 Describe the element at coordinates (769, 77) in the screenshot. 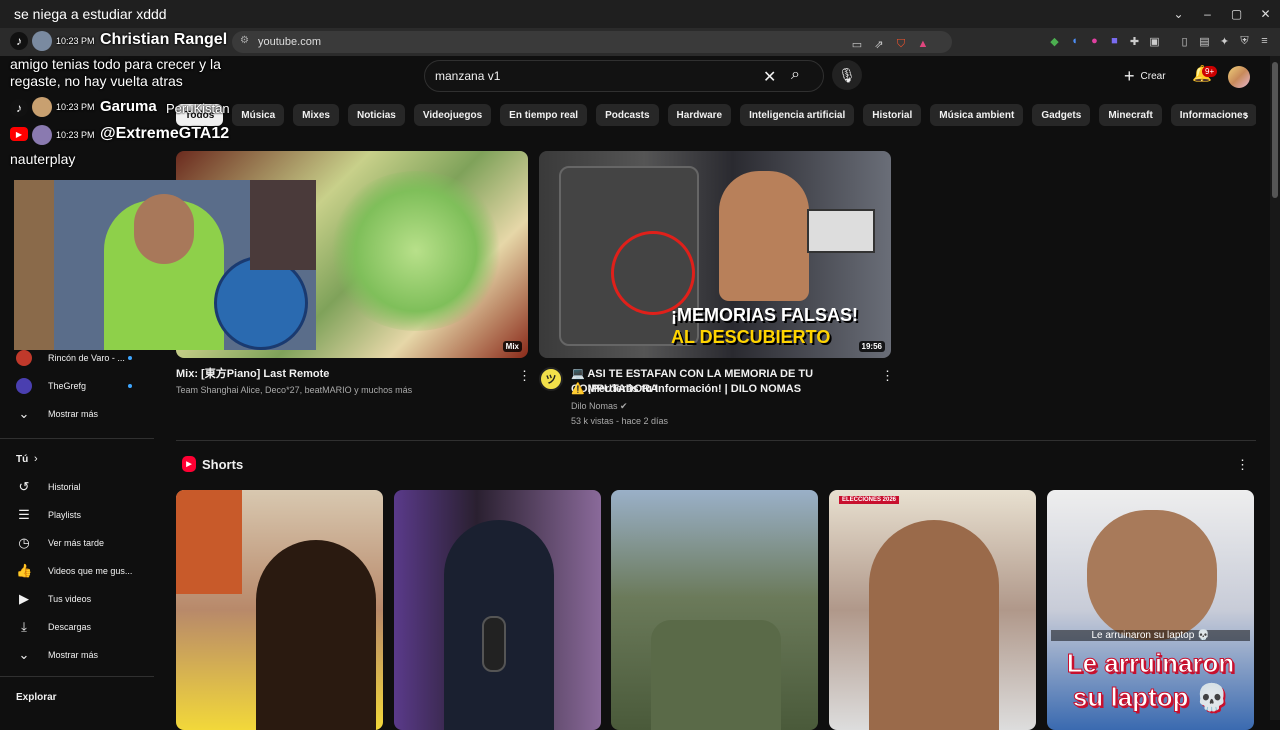

I see `clear-search-icon: ✕` at that location.